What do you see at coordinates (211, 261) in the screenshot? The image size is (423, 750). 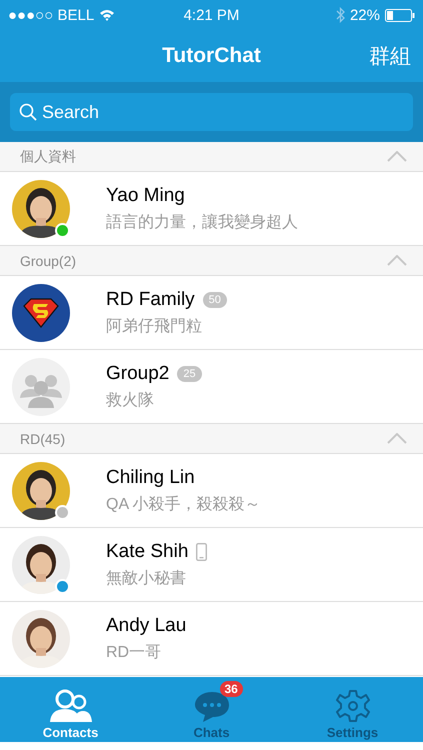 I see `section-header: Group(2)` at bounding box center [211, 261].